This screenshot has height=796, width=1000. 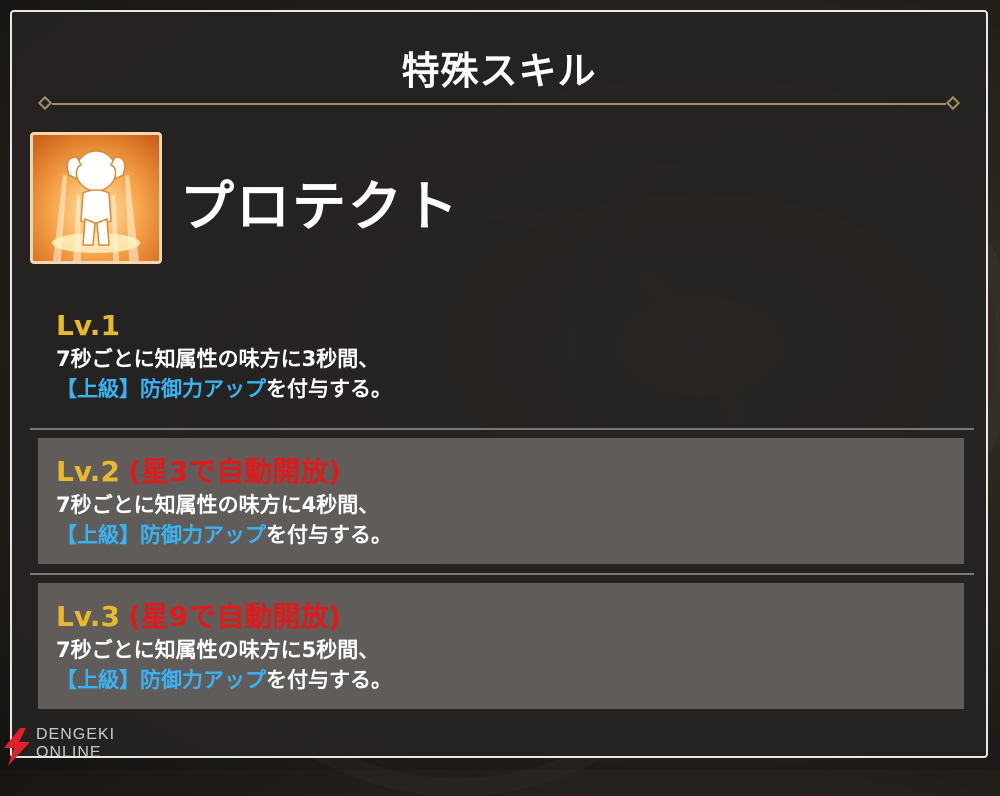 What do you see at coordinates (88, 471) in the screenshot?
I see `level-label: Lv.2` at bounding box center [88, 471].